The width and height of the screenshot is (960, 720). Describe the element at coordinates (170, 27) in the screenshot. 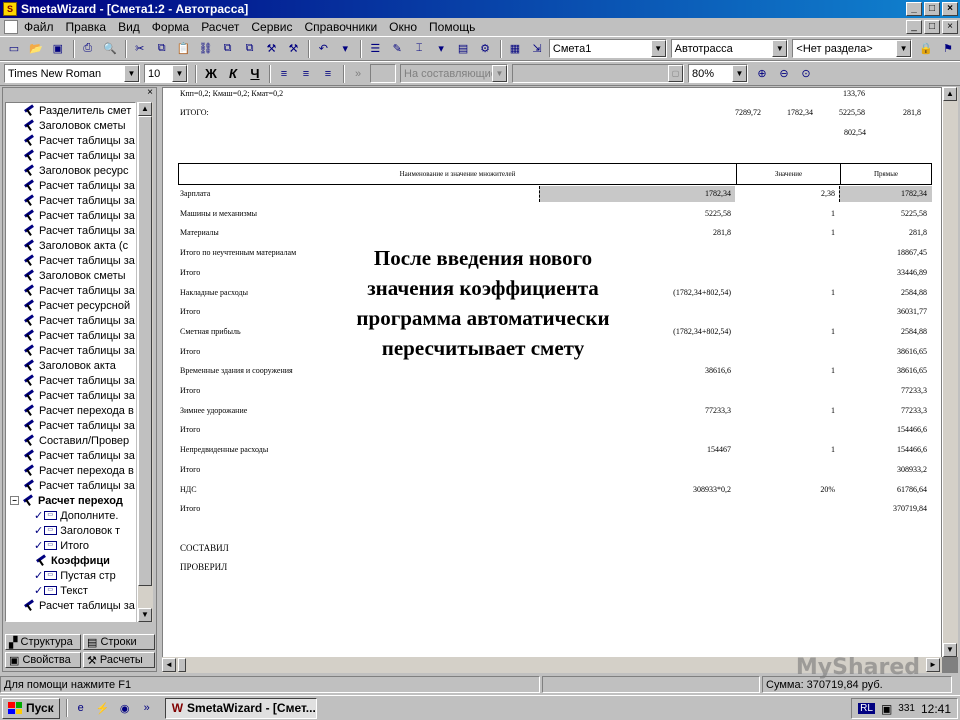

I see `menu-form: Форма` at that location.